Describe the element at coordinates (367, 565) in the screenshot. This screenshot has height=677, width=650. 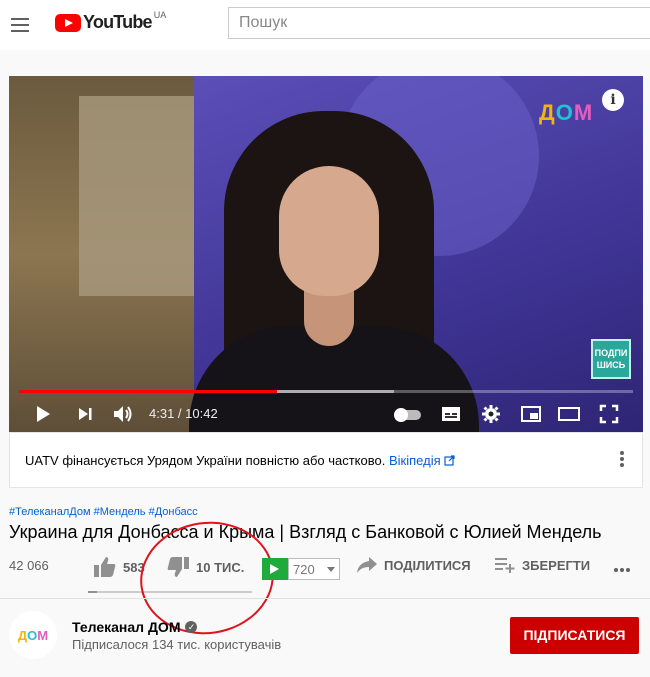
I see `share-icon` at that location.